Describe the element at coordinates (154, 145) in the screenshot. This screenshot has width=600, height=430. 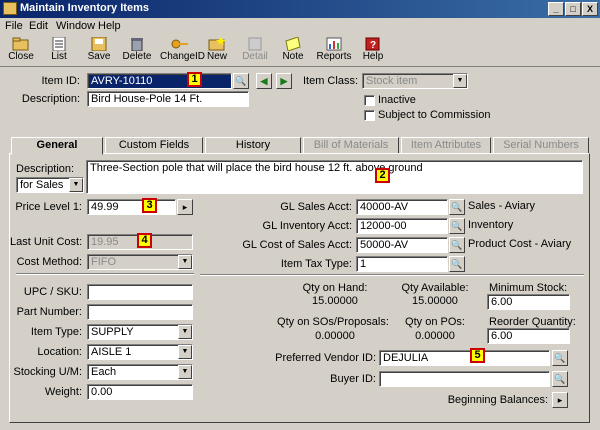
I see `tab-custom-fields: Custom Fields` at that location.